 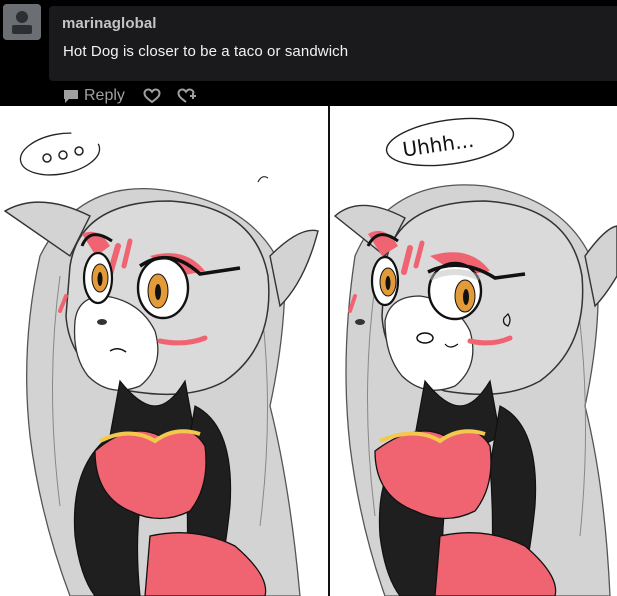 I want to click on heart-icon, so click(x=152, y=96).